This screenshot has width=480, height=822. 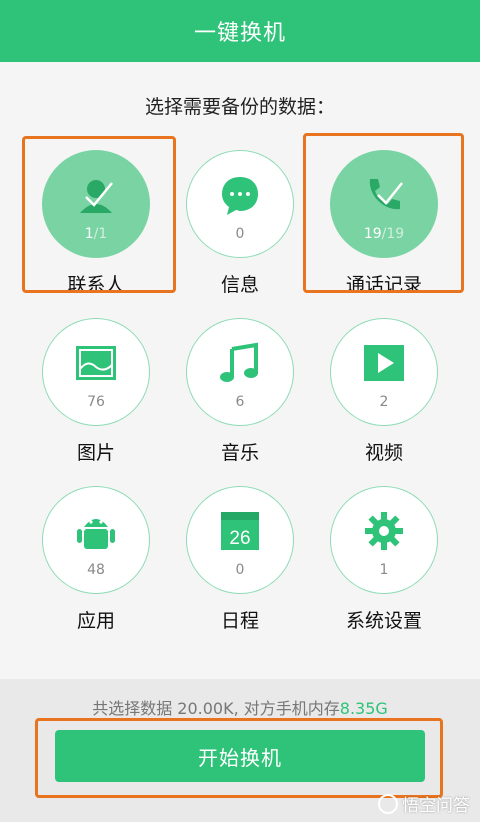 I want to click on app-header: 一键换机, so click(x=240, y=31).